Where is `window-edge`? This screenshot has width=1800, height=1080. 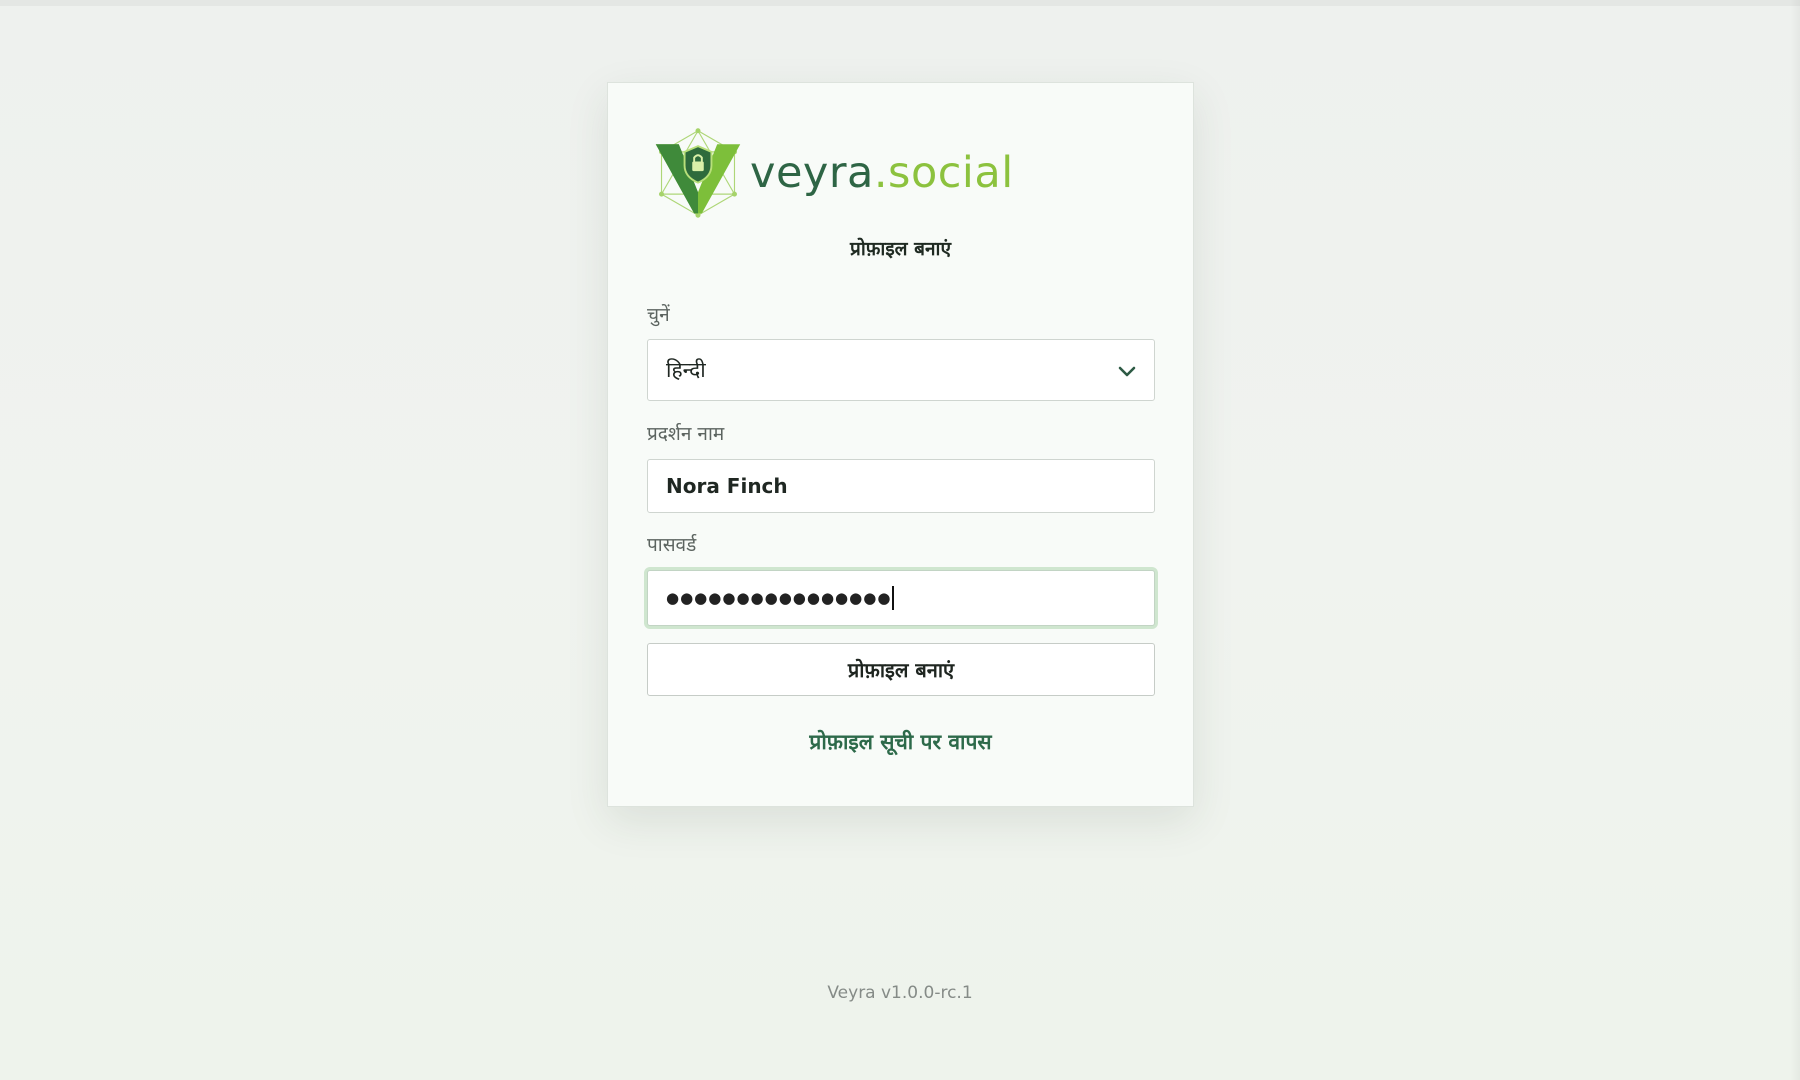 window-edge is located at coordinates (1795, 540).